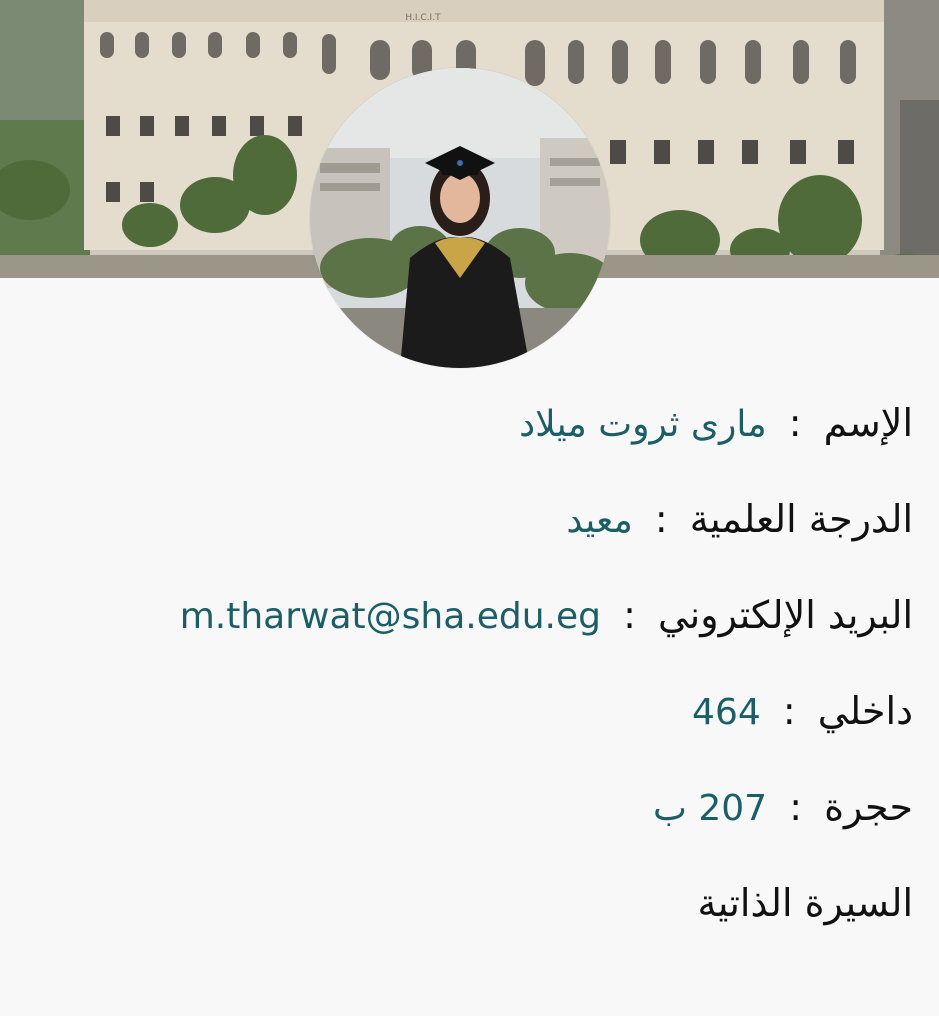  What do you see at coordinates (390, 616) in the screenshot?
I see `email-link: m.tharwat@sha.edu.eg` at bounding box center [390, 616].